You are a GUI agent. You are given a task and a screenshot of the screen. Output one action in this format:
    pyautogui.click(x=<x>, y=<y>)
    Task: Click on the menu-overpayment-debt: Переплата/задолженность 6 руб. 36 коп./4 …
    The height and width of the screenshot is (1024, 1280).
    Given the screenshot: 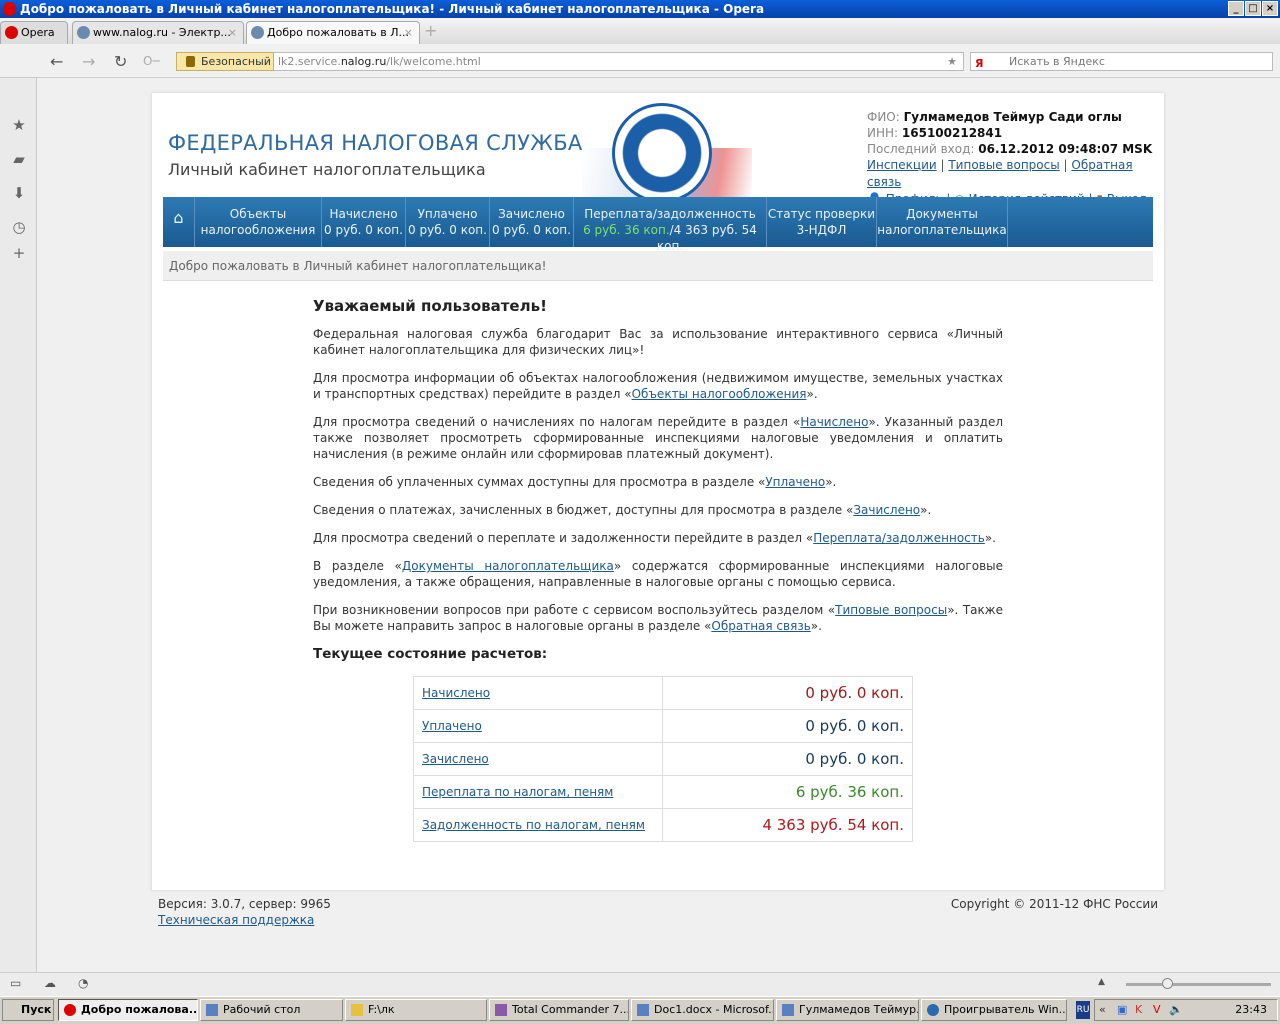 What is the action you would take?
    pyautogui.click(x=670, y=225)
    